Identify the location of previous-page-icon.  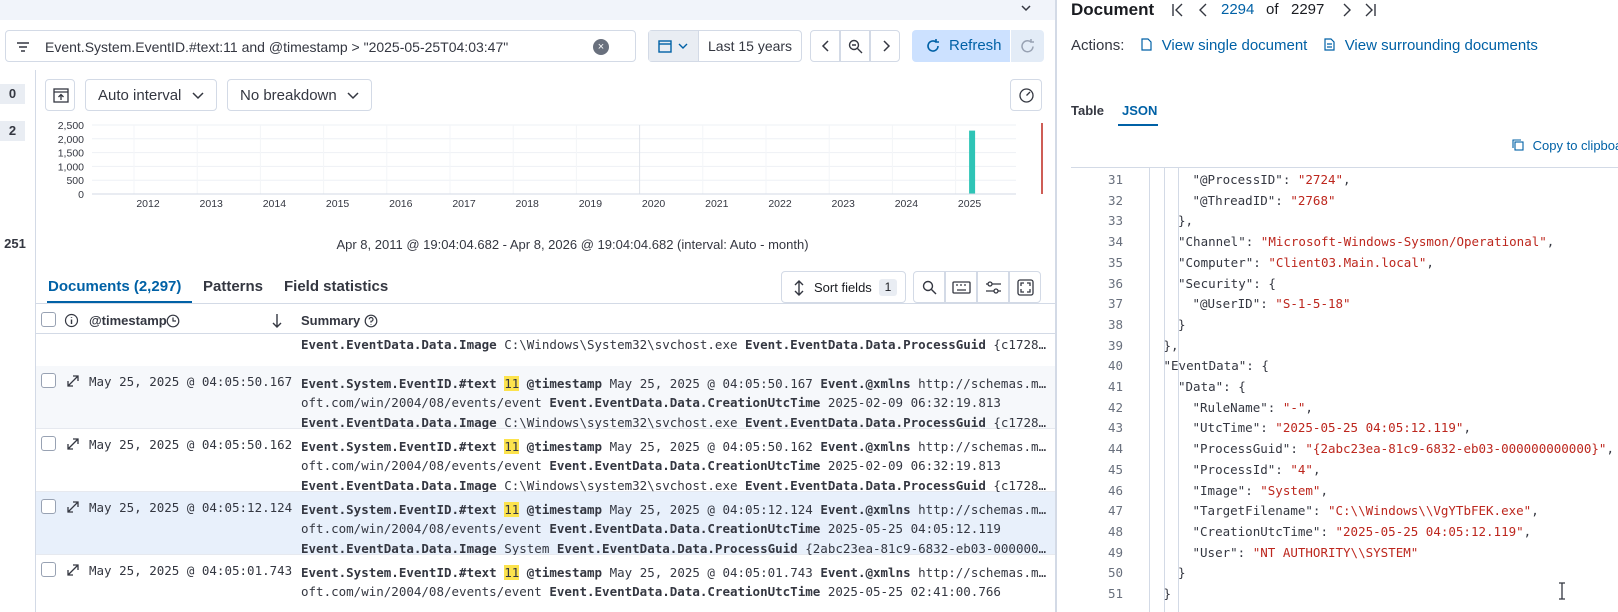
(1203, 10).